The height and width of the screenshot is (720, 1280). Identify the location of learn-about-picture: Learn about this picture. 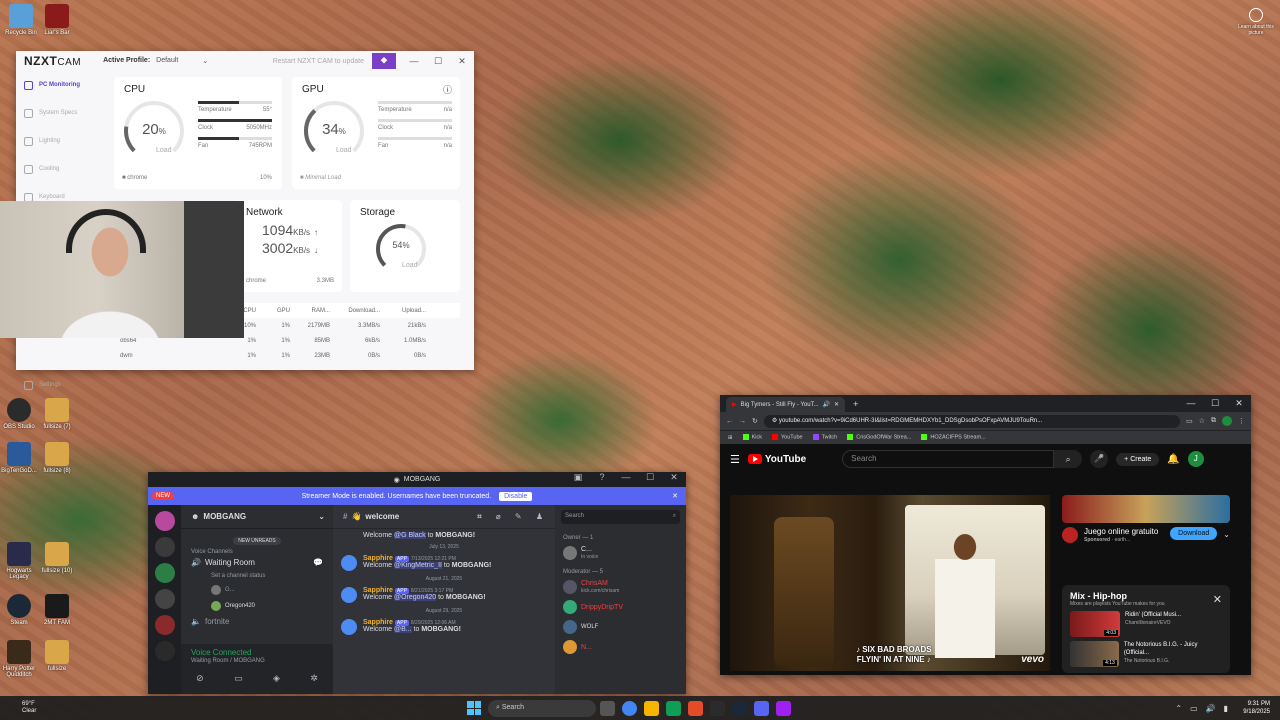
(1256, 22).